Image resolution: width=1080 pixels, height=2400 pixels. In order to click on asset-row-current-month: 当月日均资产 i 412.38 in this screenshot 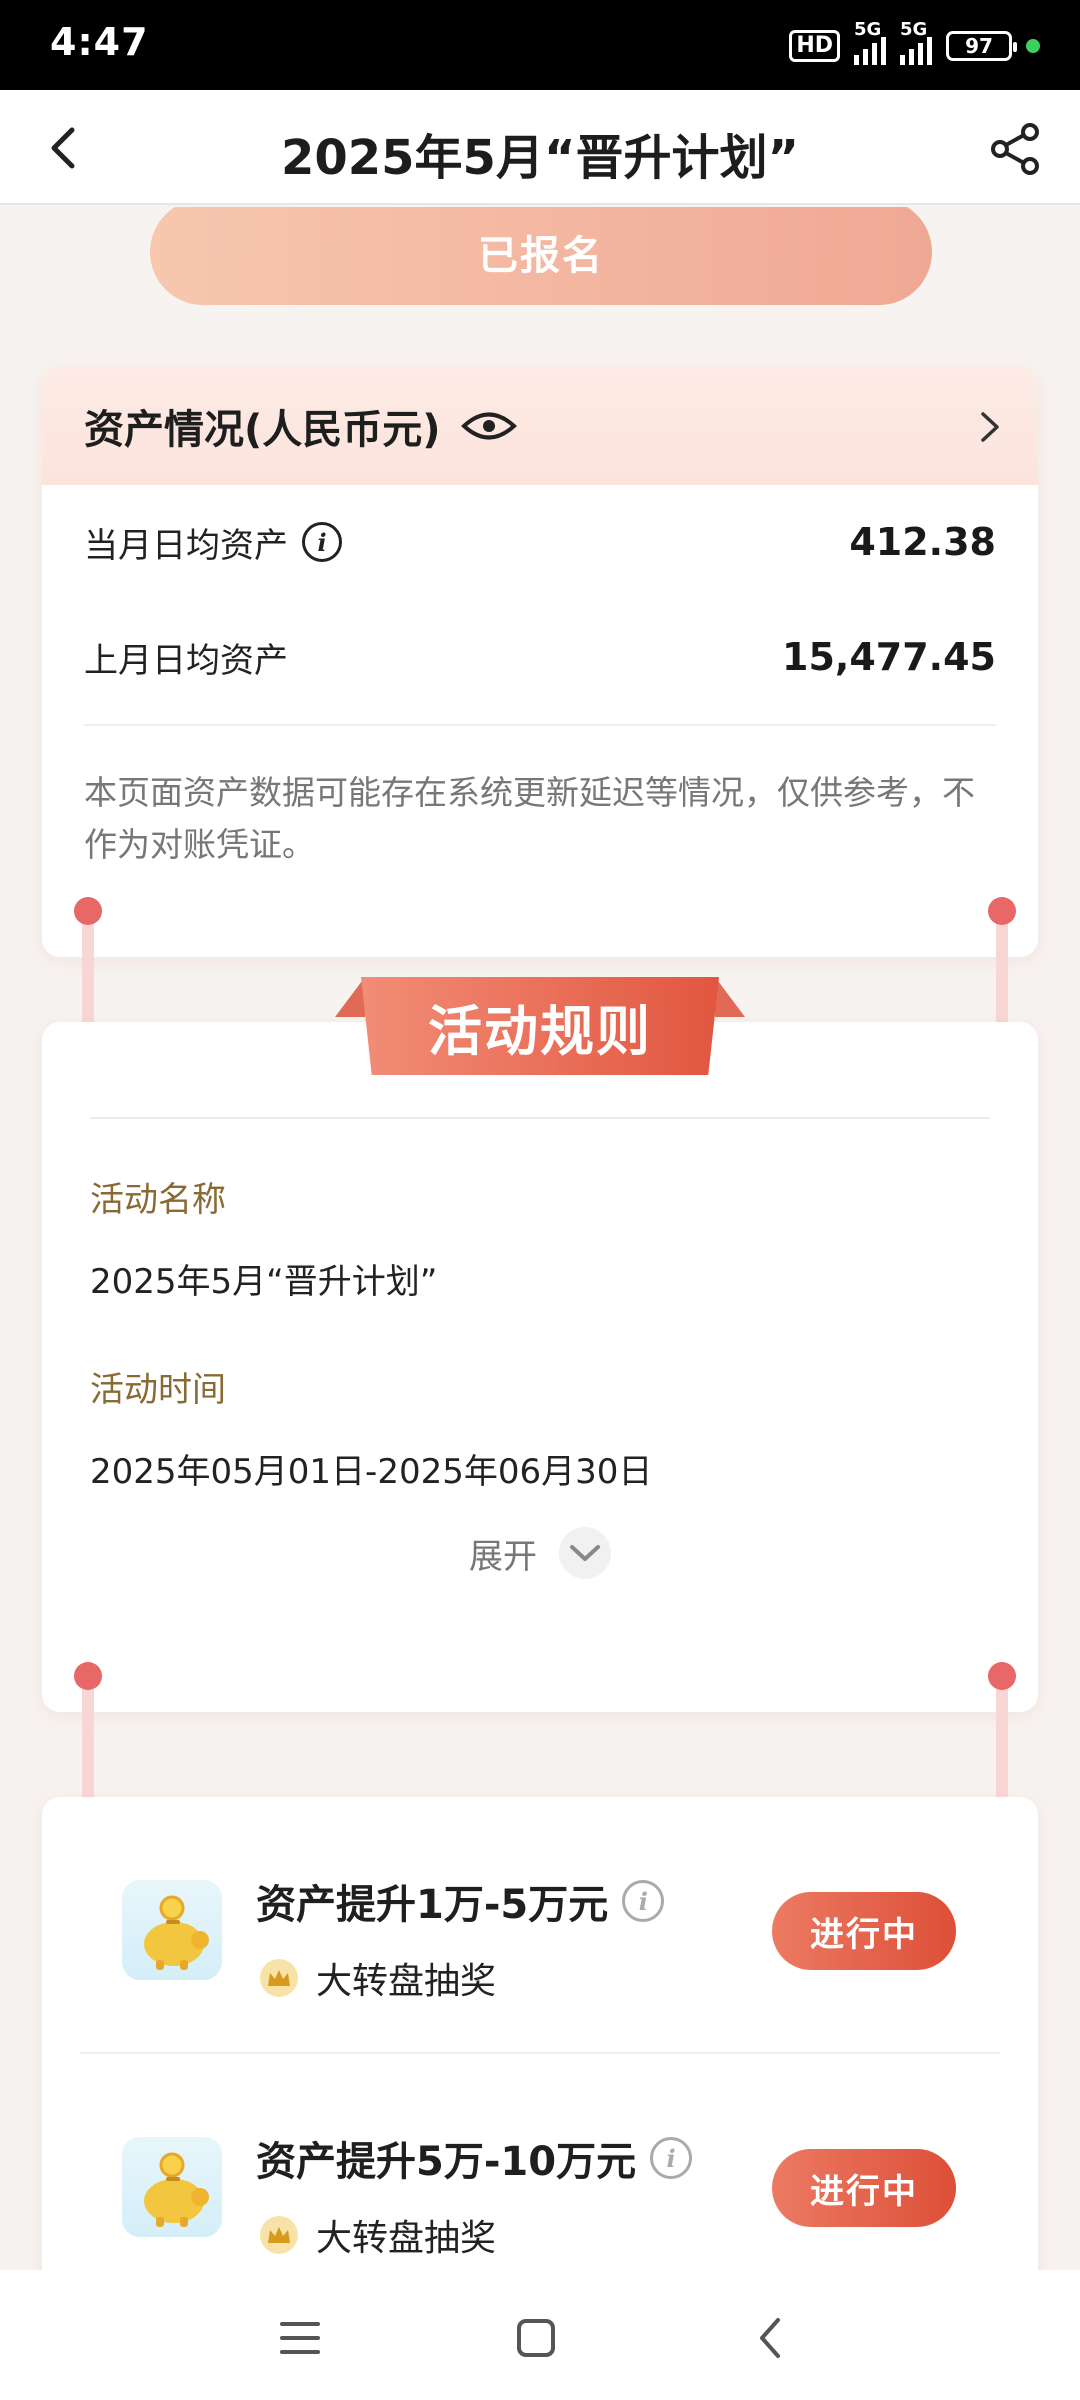, I will do `click(540, 542)`.